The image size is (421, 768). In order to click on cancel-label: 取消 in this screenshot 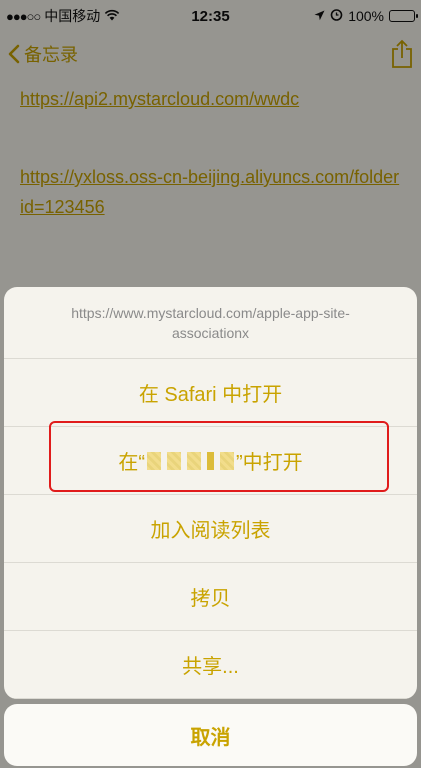, I will do `click(210, 737)`.